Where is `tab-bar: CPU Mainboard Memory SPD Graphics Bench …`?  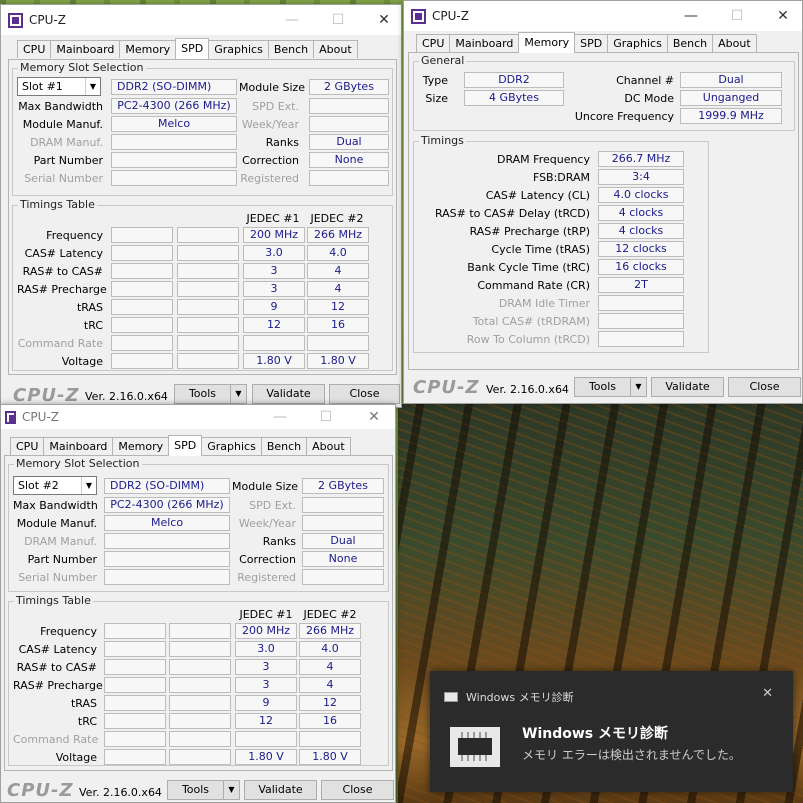
tab-bar: CPU Mainboard Memory SPD Graphics Bench … is located at coordinates (187, 48).